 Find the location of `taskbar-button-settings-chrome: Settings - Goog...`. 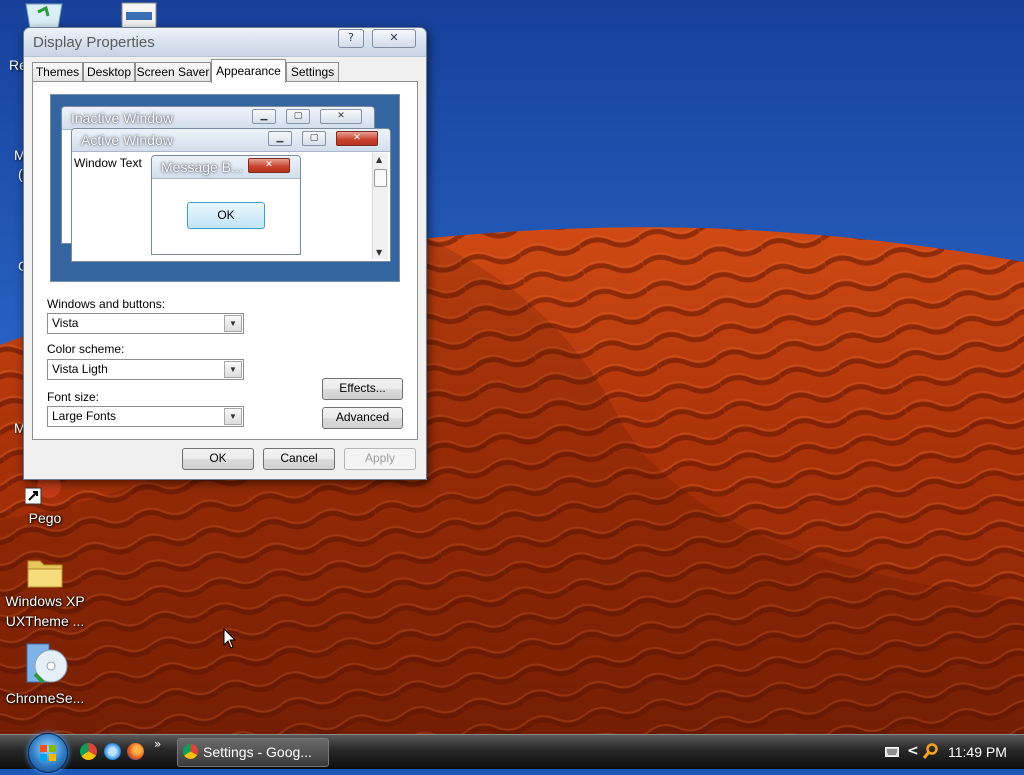

taskbar-button-settings-chrome: Settings - Goog... is located at coordinates (253, 752).